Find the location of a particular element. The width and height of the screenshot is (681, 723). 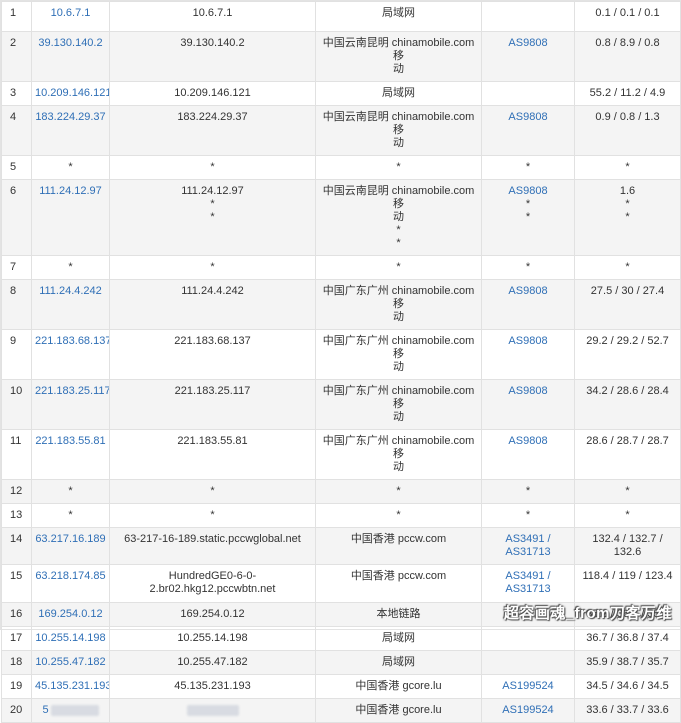

ip-link: 169.254.0.12 is located at coordinates (70, 614).